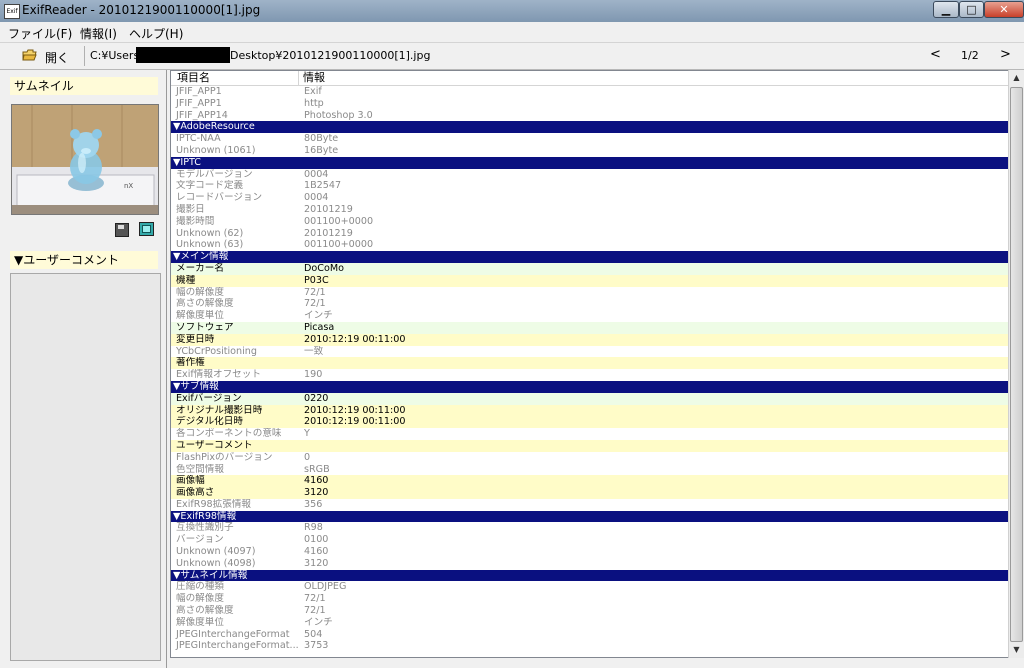 The width and height of the screenshot is (1024, 668). I want to click on item-value: Photoshop 3.0, so click(338, 115).